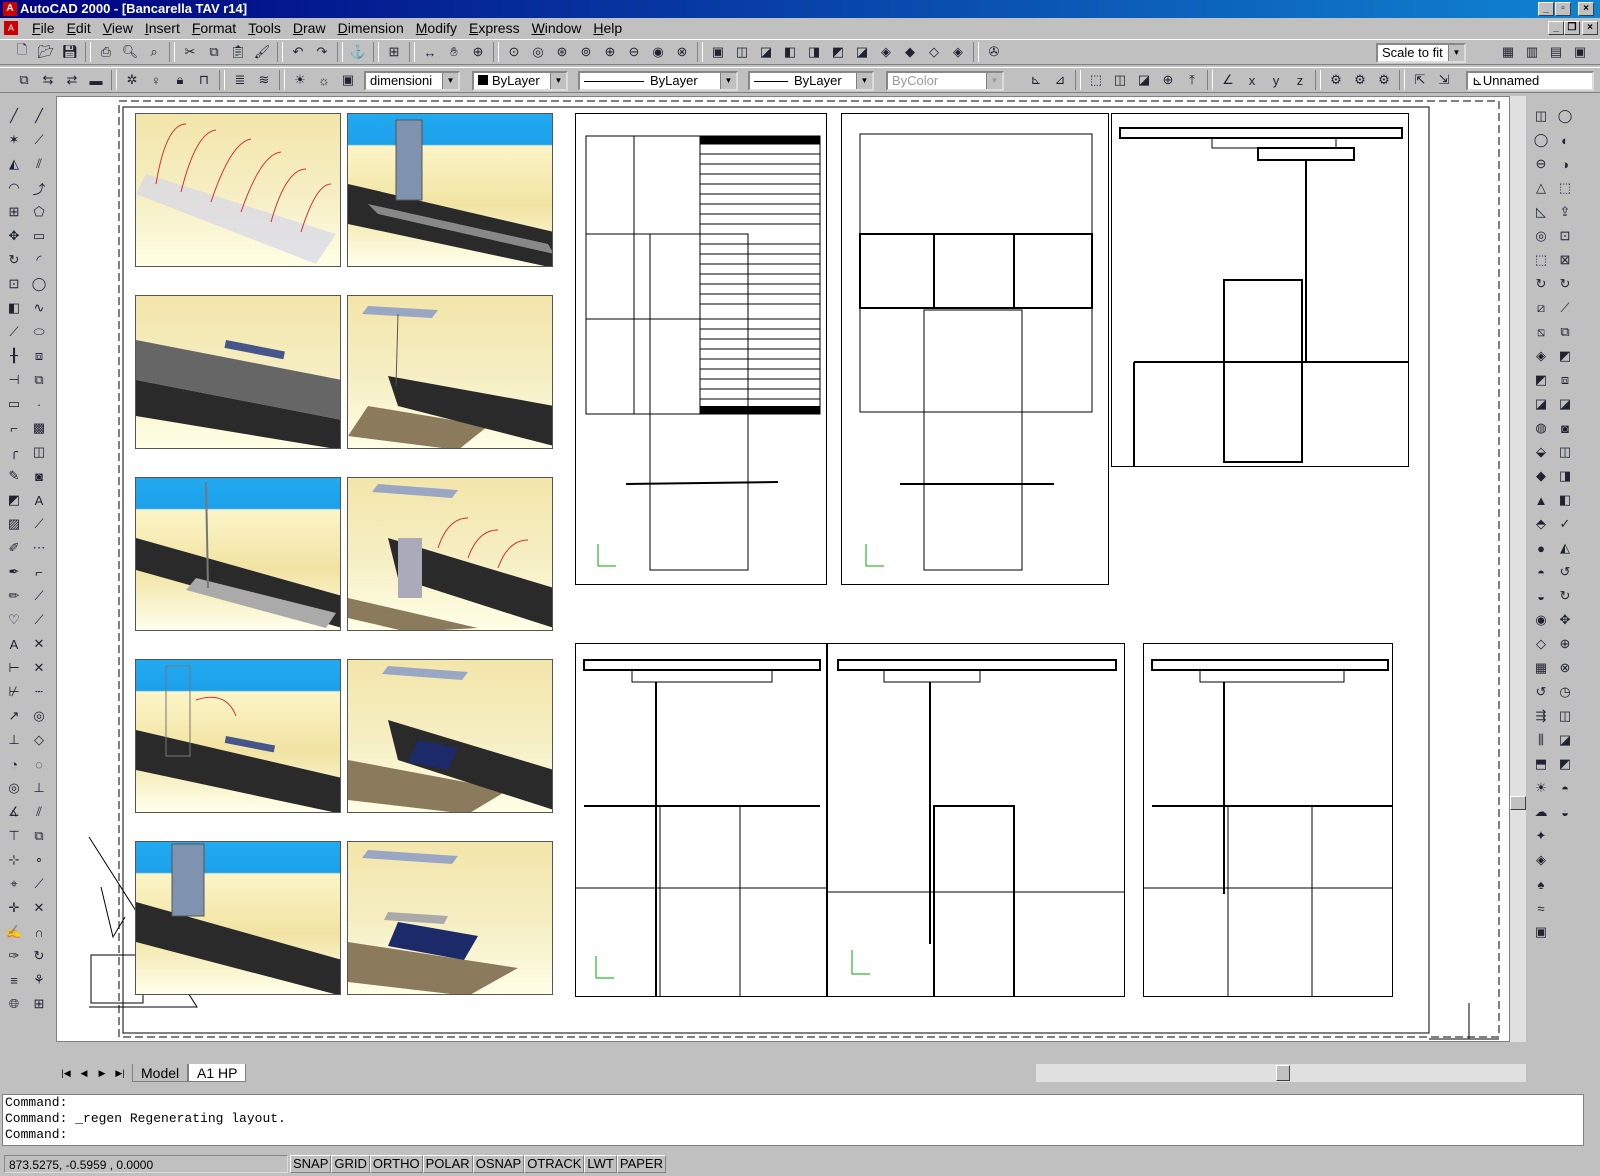 This screenshot has height=1176, width=1600. Describe the element at coordinates (39, 524) in the screenshot. I see `erase-icon: ⟋` at that location.